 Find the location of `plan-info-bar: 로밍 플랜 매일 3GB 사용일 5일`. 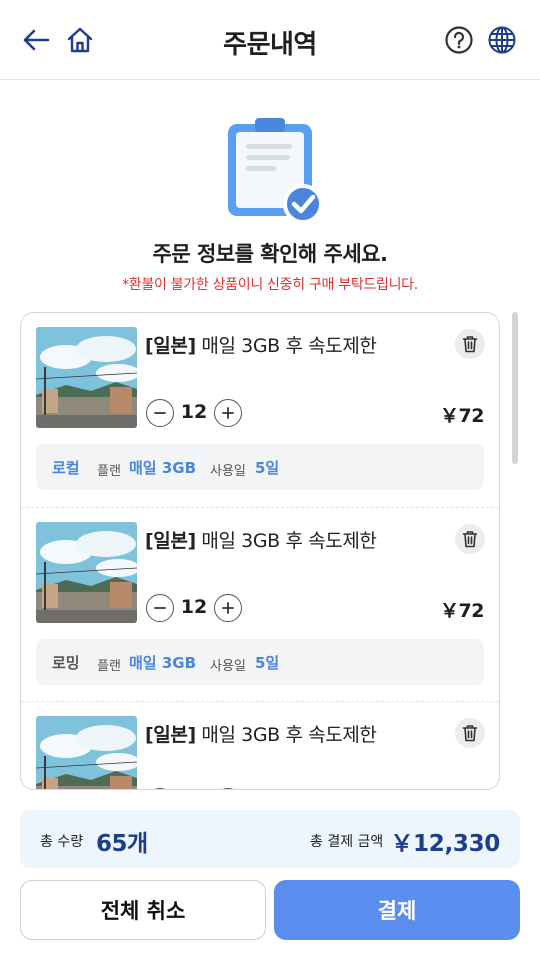

plan-info-bar: 로밍 플랜 매일 3GB 사용일 5일 is located at coordinates (260, 662).